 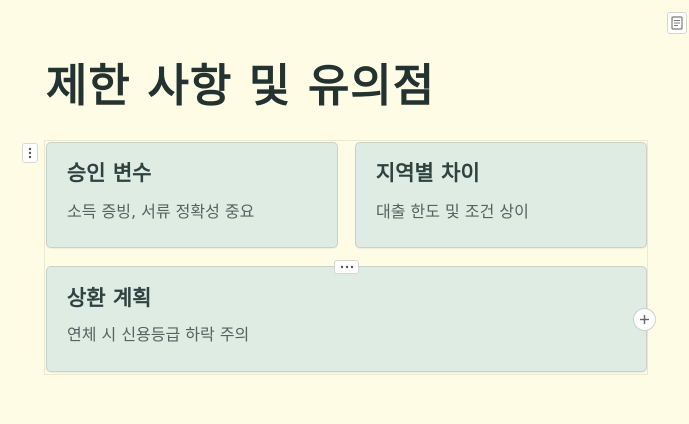 What do you see at coordinates (677, 23) in the screenshot?
I see `notes-icon` at bounding box center [677, 23].